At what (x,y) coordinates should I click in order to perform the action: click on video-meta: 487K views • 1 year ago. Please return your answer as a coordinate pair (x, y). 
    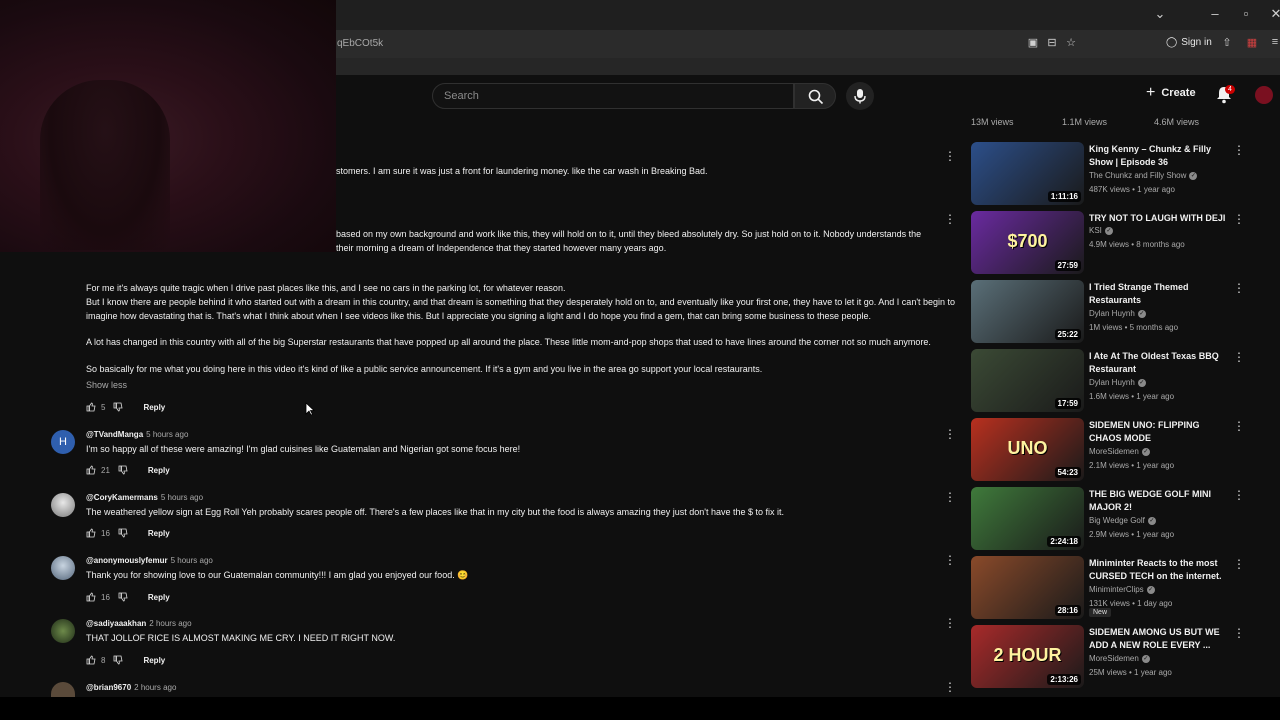
    Looking at the image, I should click on (1132, 189).